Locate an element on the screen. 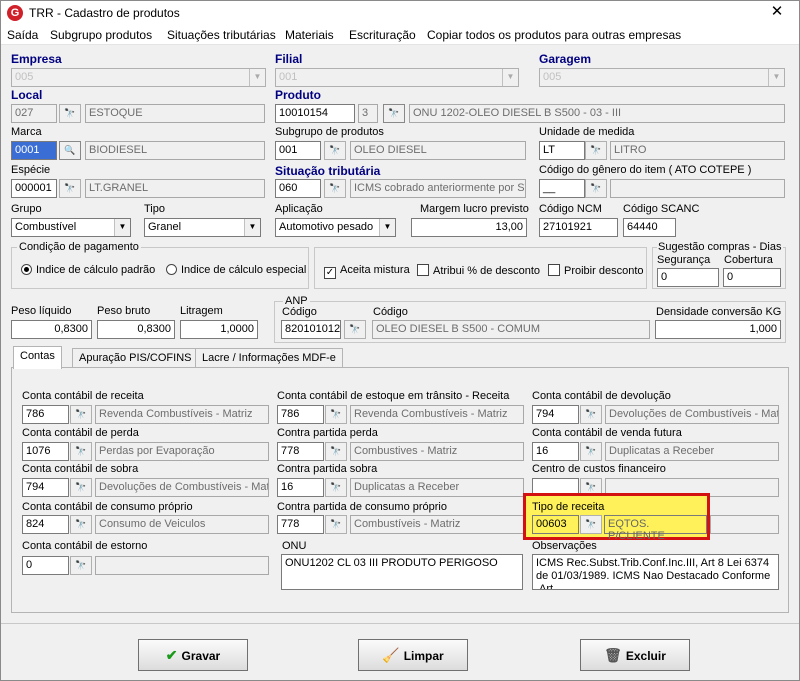  seguranca-field: 0 is located at coordinates (688, 277).